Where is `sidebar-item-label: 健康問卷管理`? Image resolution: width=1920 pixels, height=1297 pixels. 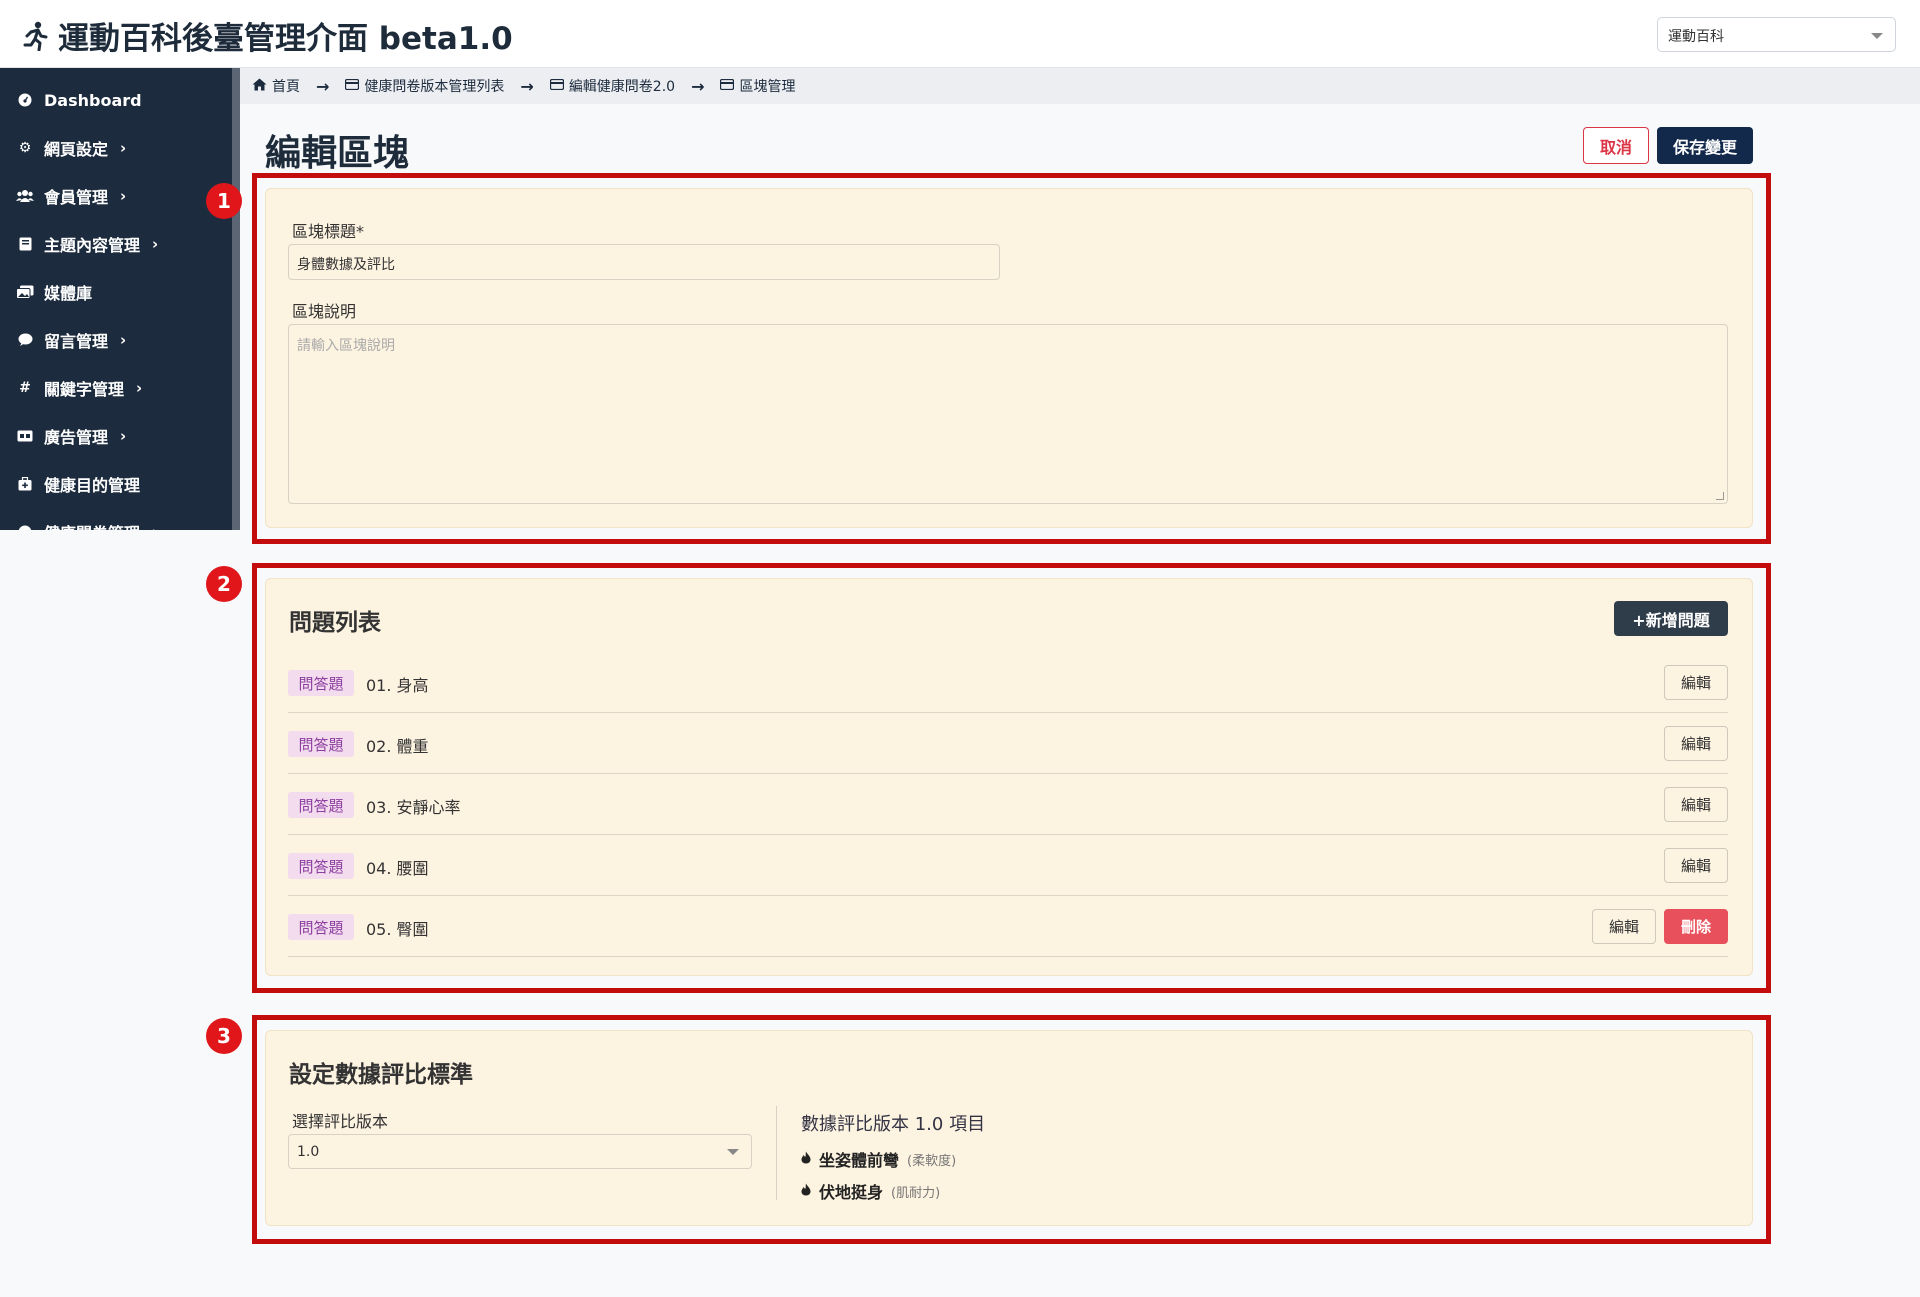
sidebar-item-label: 健康問卷管理 is located at coordinates (92, 525).